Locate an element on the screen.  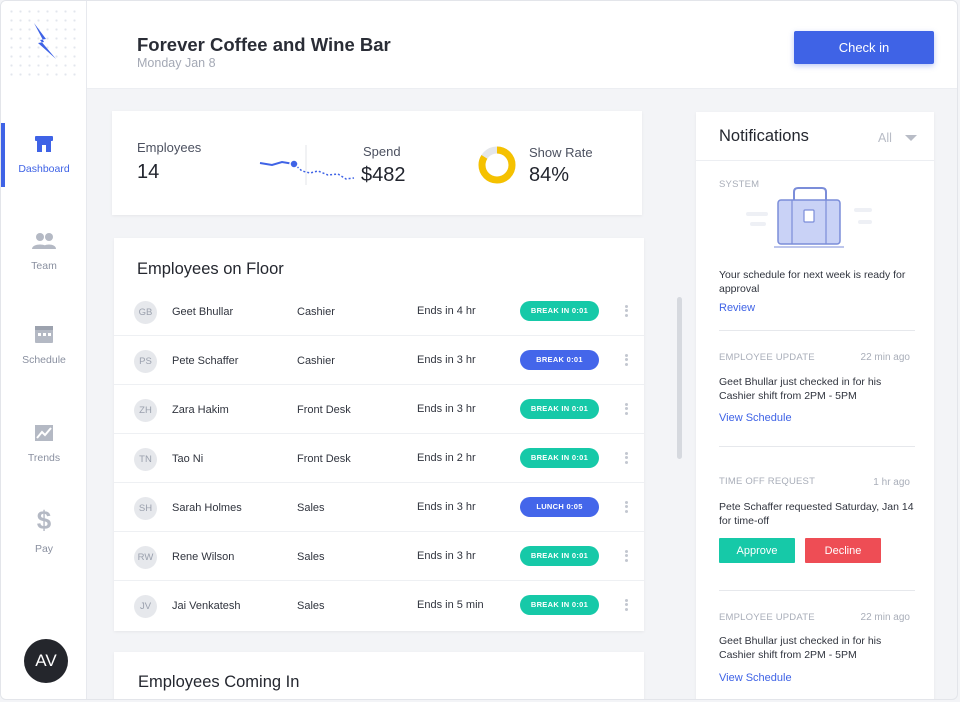
notifications-title: Notifications is located at coordinates (764, 136).